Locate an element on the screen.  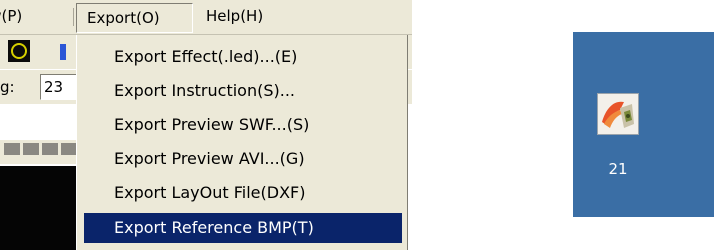
preview-panel is located at coordinates (38, 208).